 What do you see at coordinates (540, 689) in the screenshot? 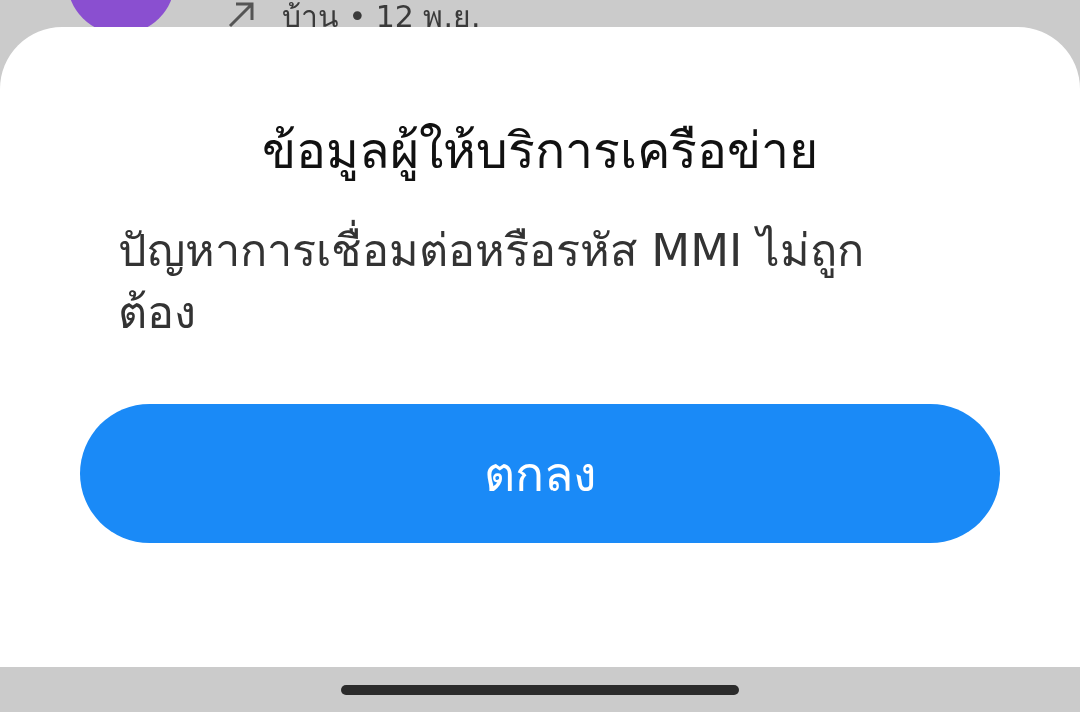
I see `home-handle` at bounding box center [540, 689].